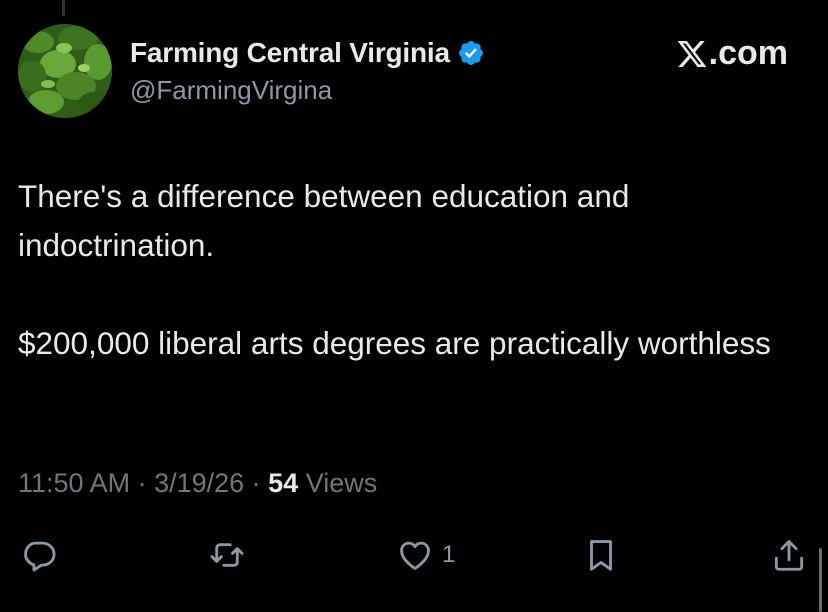  I want to click on share-button, so click(789, 555).